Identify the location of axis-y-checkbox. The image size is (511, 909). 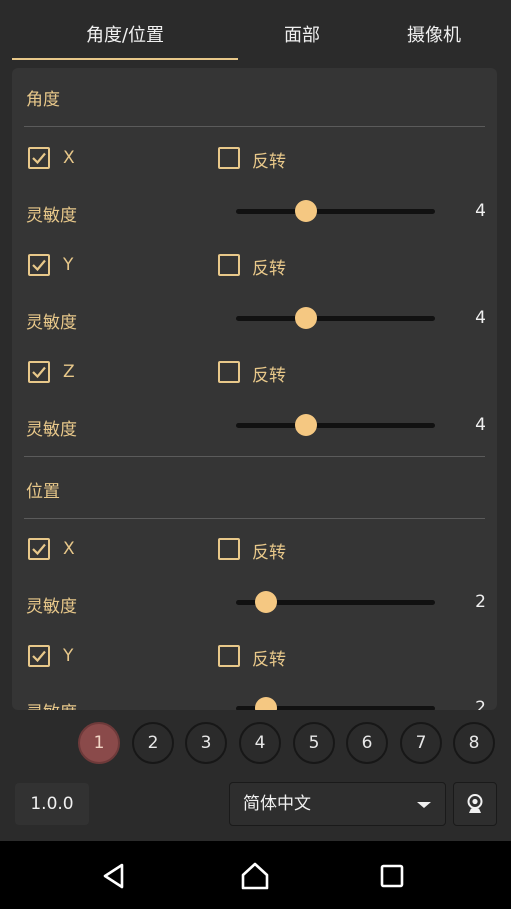
(39, 265).